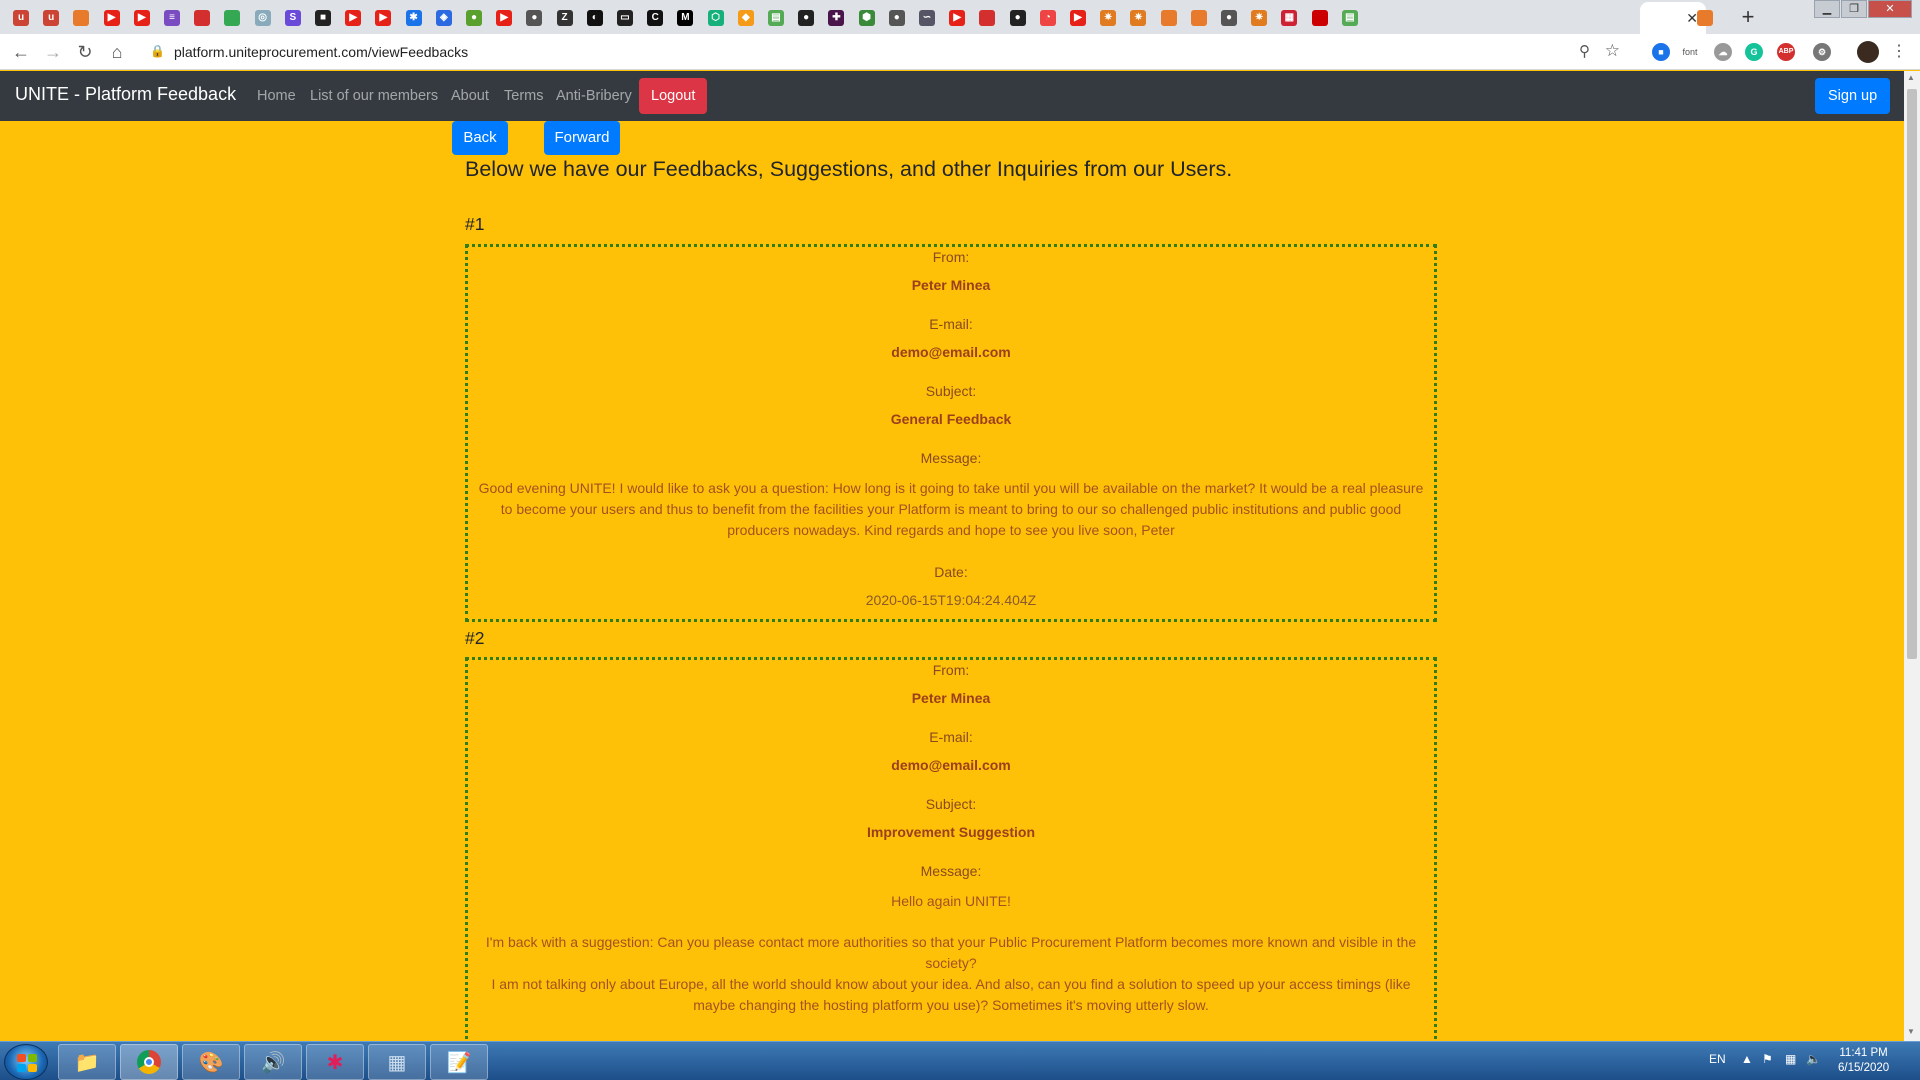 The image size is (1920, 1080). I want to click on nav-link-anti-bribery: Anti-Bribery, so click(594, 96).